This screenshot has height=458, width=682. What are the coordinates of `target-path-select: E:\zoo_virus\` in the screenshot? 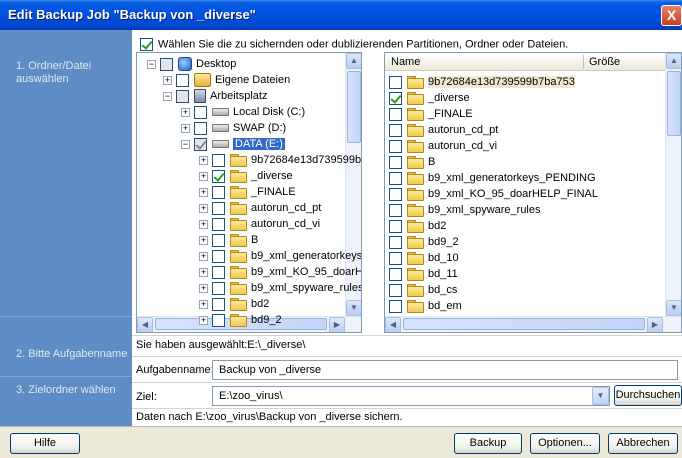 It's located at (411, 396).